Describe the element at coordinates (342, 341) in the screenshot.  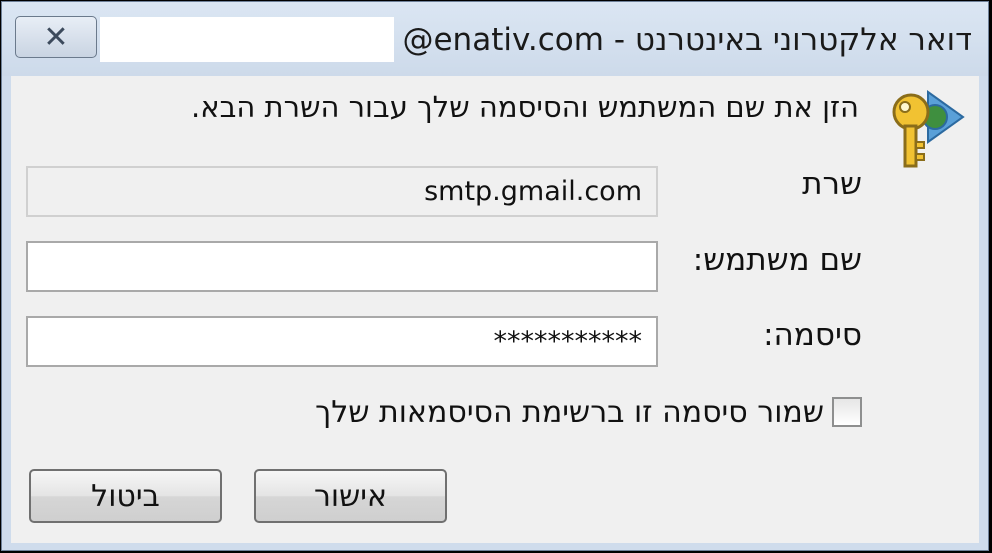
I see `password-input: ***********` at that location.